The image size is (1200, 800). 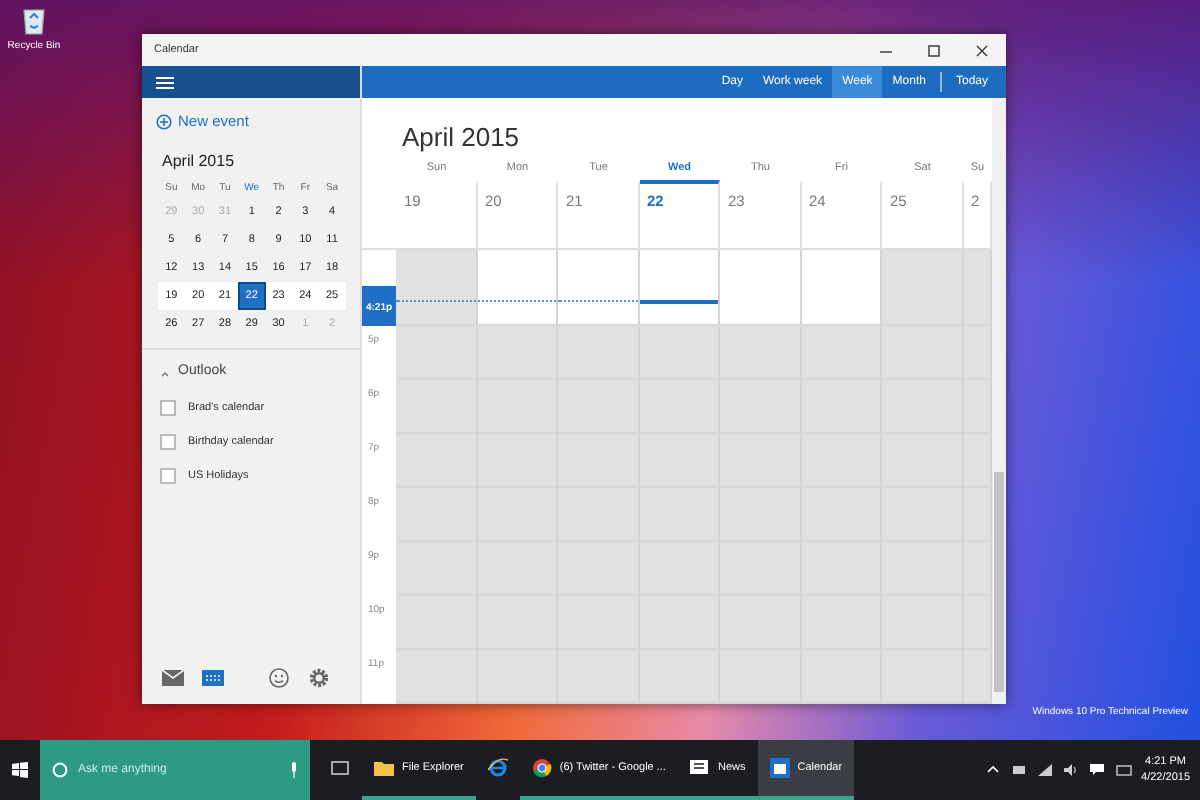 What do you see at coordinates (1045, 770) in the screenshot?
I see `signal-icon` at bounding box center [1045, 770].